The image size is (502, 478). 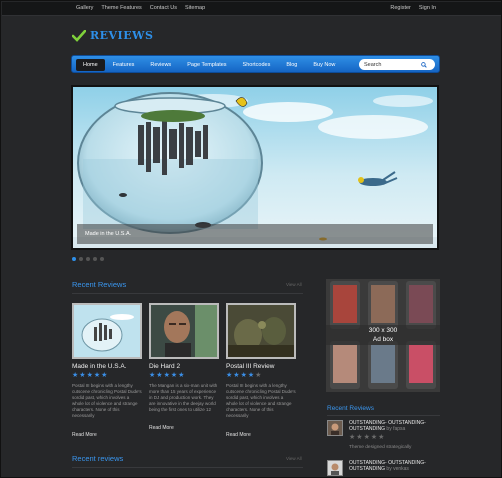 I want to click on top-link-theme-features: Theme Features, so click(x=121, y=8).